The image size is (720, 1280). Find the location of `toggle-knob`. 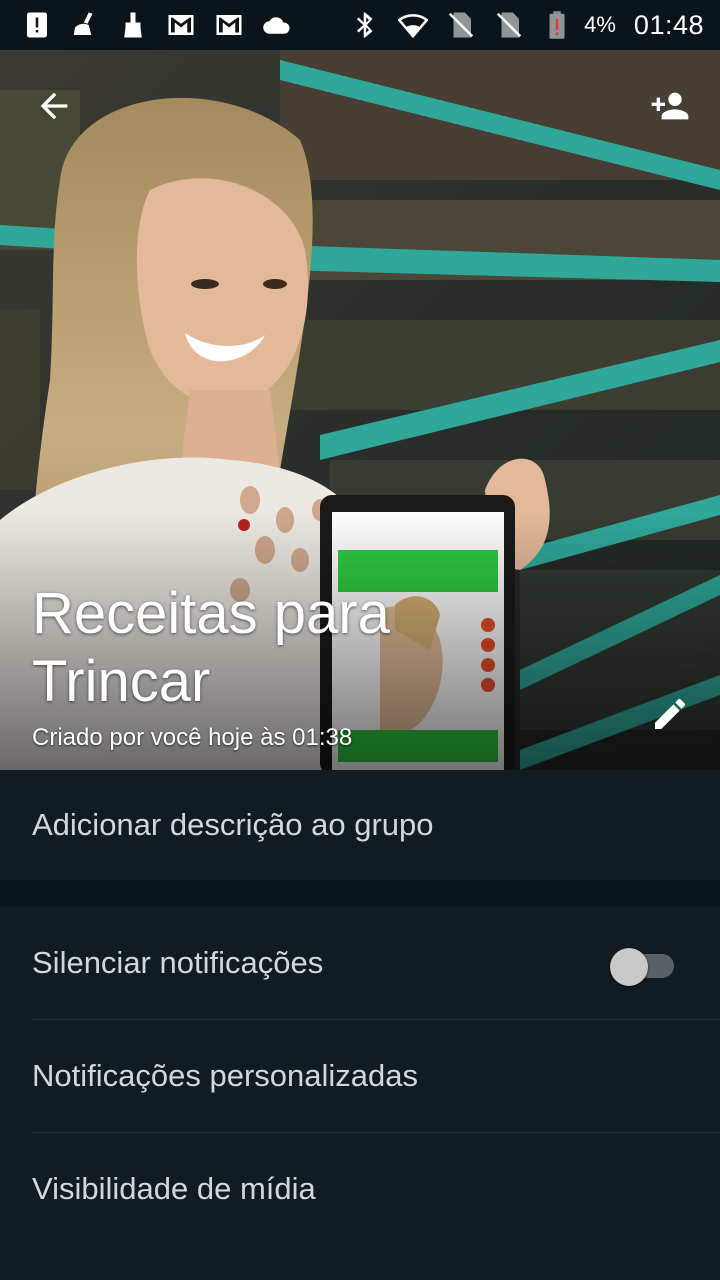

toggle-knob is located at coordinates (629, 967).